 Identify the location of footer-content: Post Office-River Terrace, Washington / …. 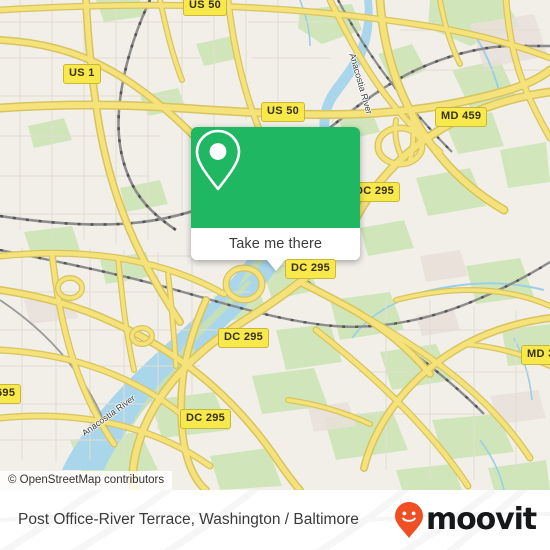
(275, 520).